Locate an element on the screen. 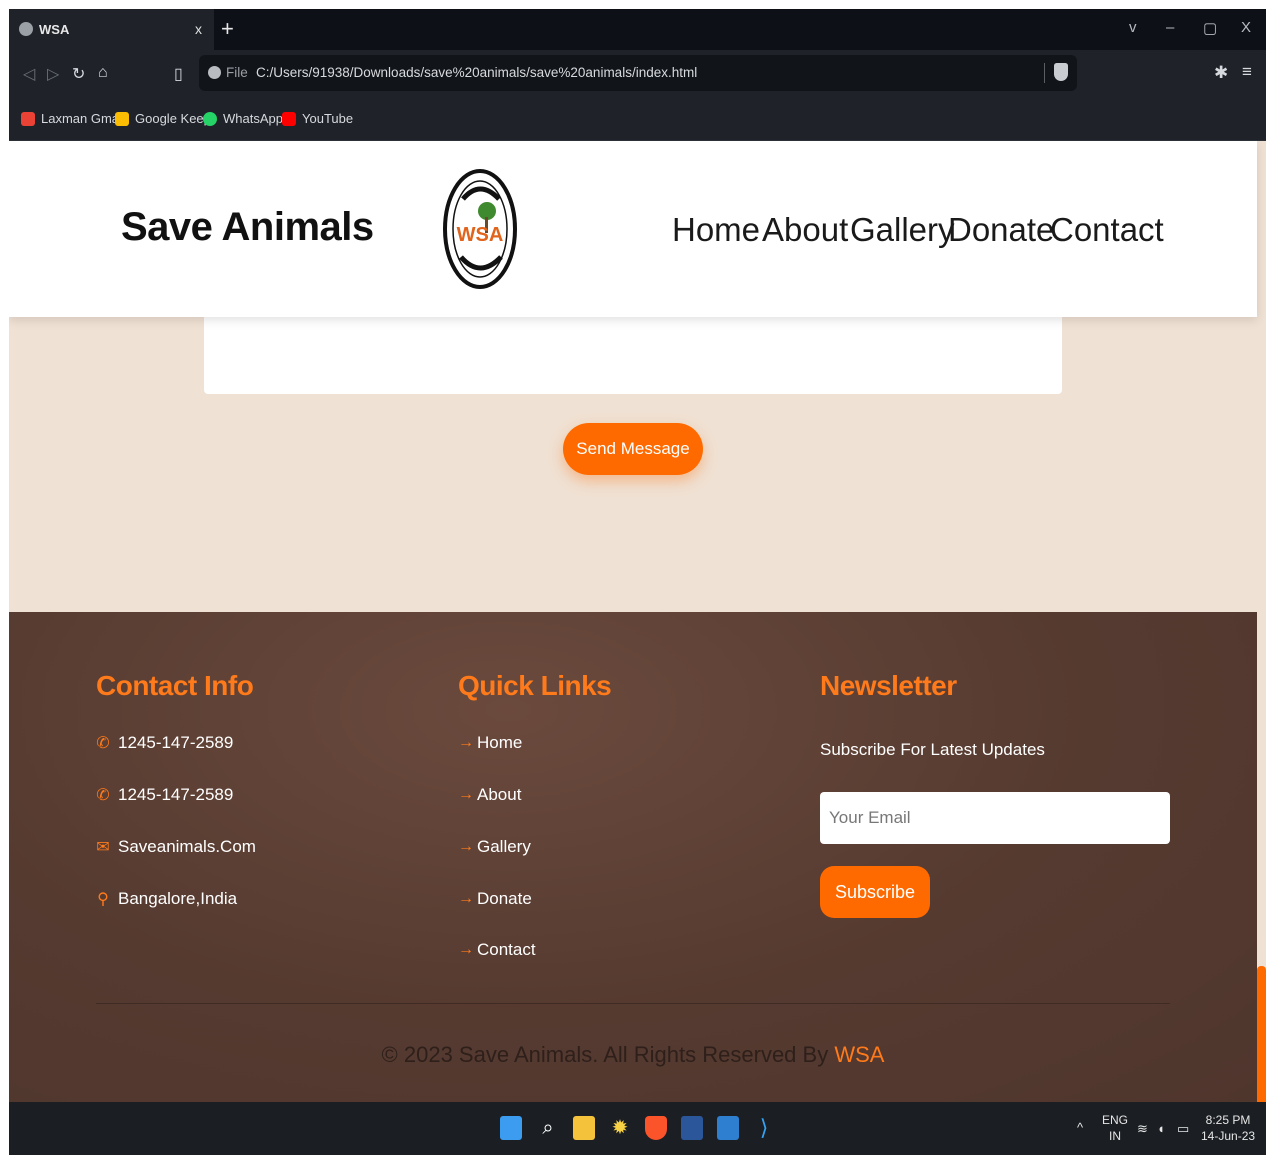 The height and width of the screenshot is (1155, 1266). language-region: IN is located at coordinates (1115, 1136).